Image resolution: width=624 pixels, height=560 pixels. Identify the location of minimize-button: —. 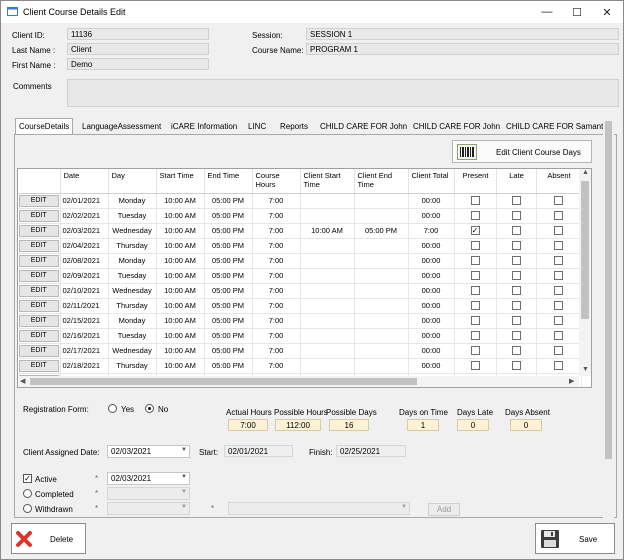
(547, 12).